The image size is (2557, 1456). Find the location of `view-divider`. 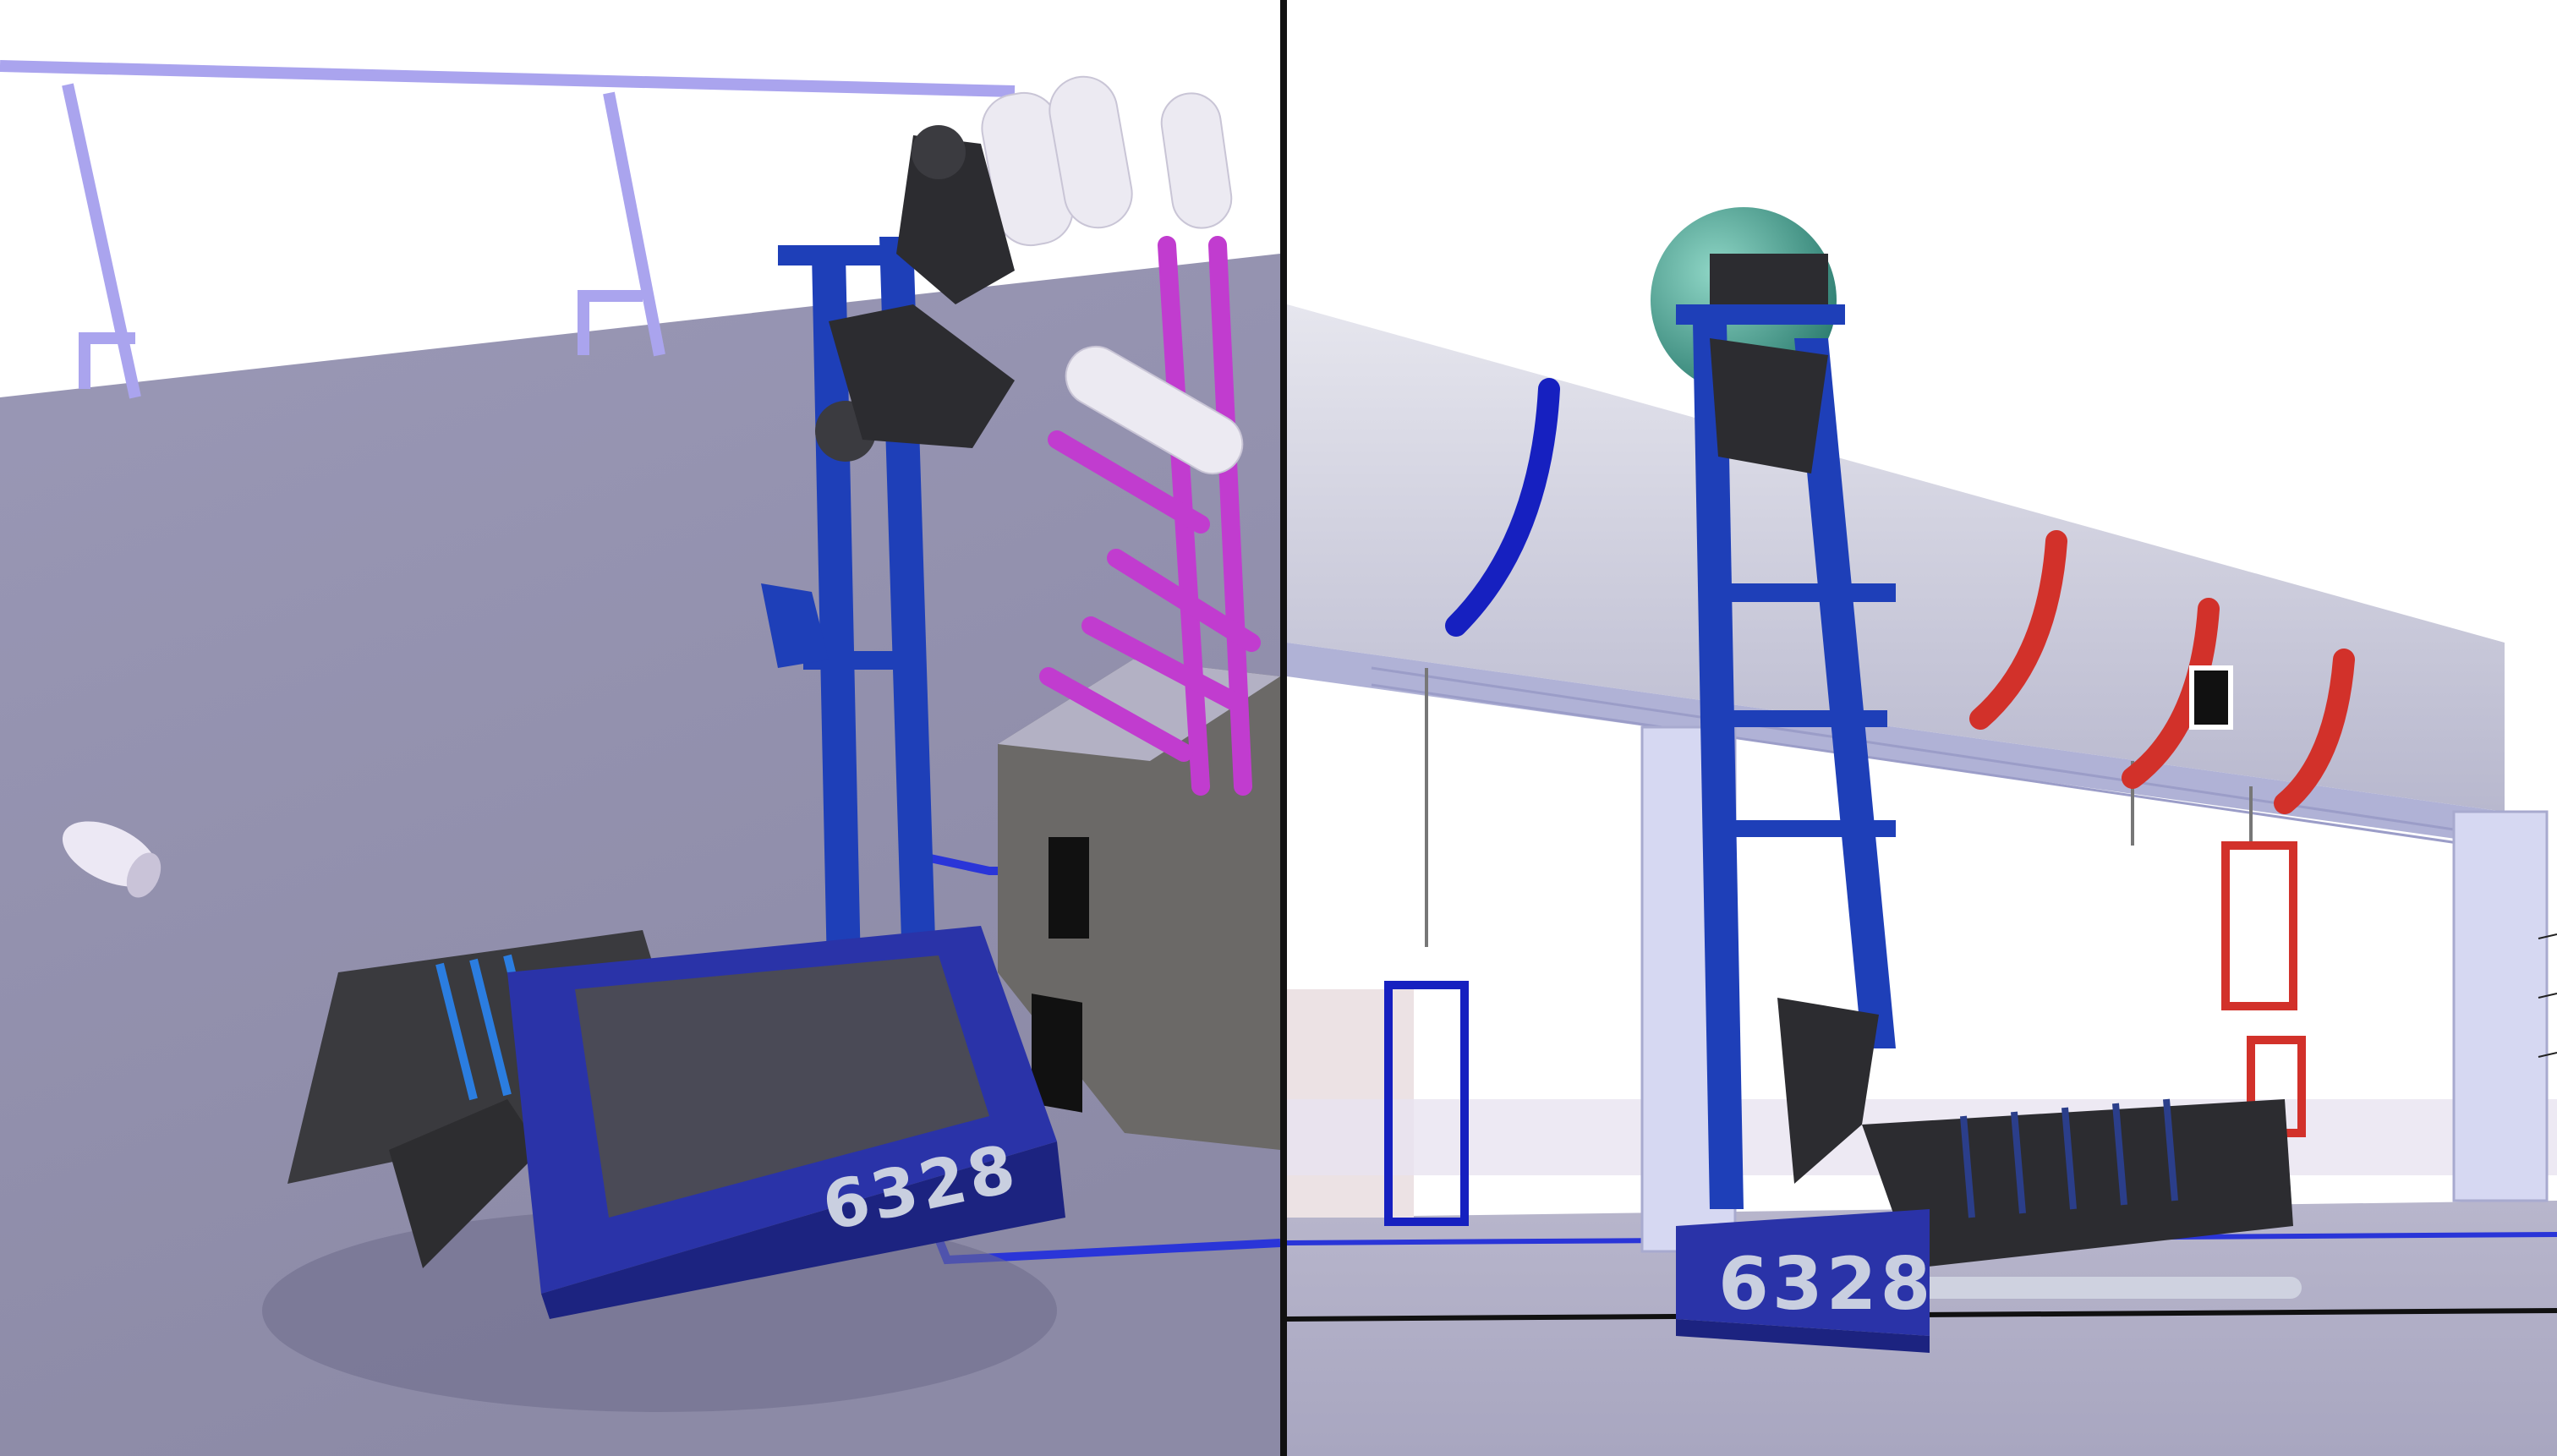

view-divider is located at coordinates (1283, 728).